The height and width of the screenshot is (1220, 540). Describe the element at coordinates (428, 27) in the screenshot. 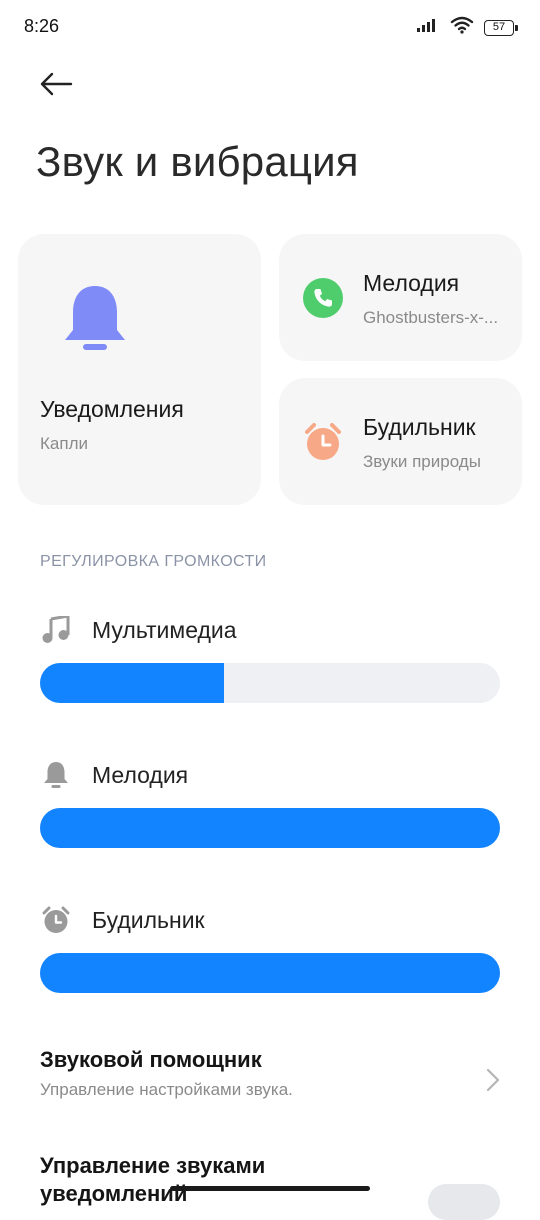

I see `signal-icon` at that location.